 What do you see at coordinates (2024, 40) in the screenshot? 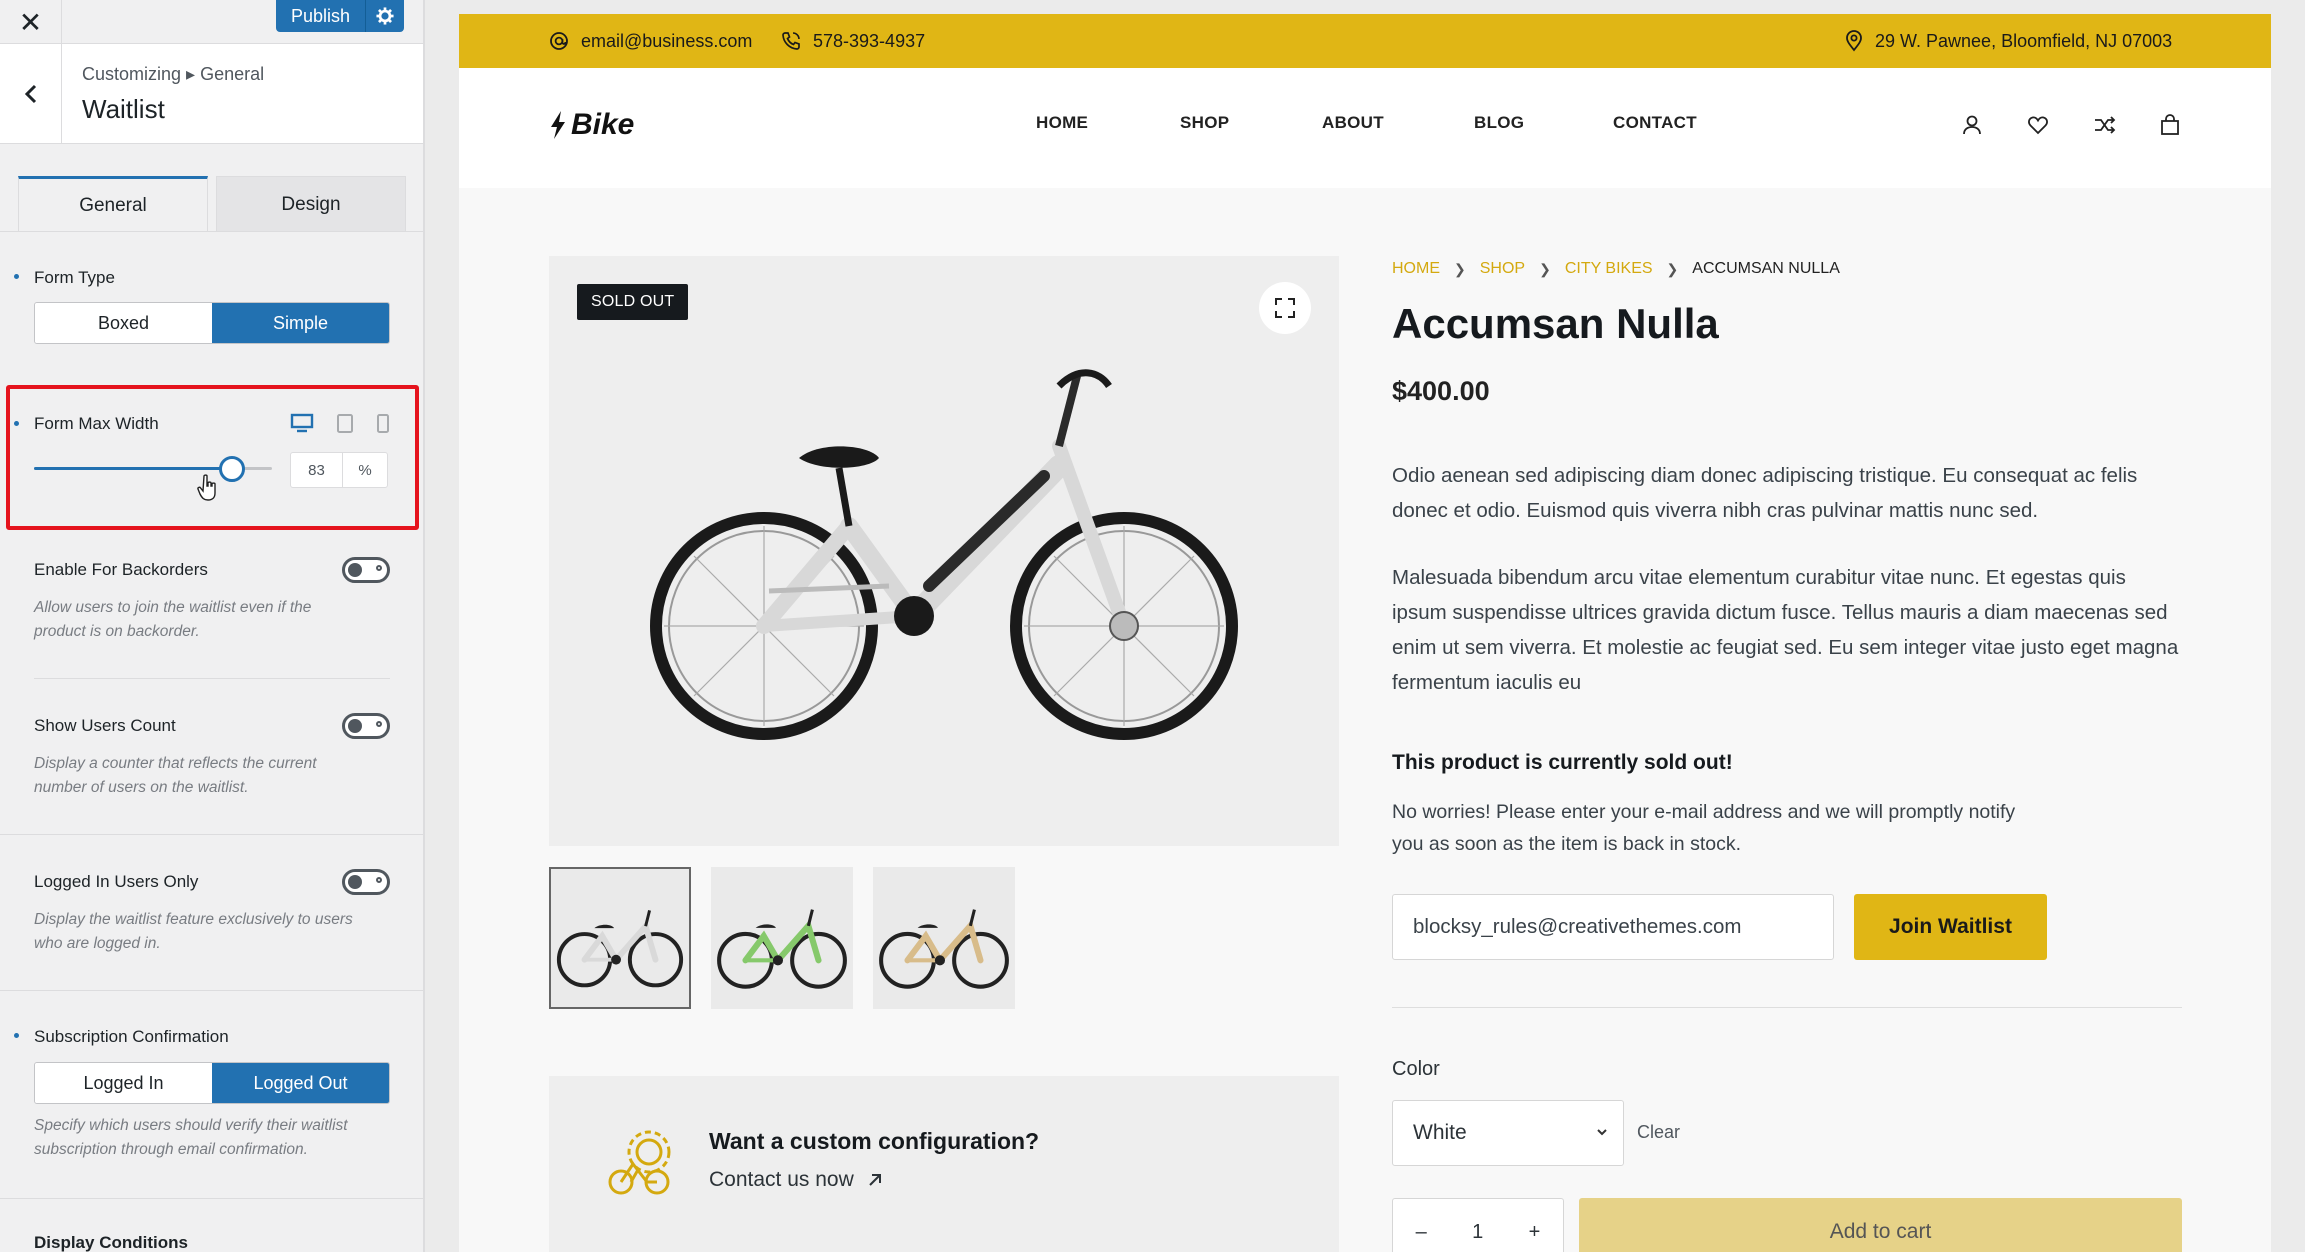
I see `topbar-address-text: 29 W. Pawnee, Bloomfield, NJ 07003` at bounding box center [2024, 40].